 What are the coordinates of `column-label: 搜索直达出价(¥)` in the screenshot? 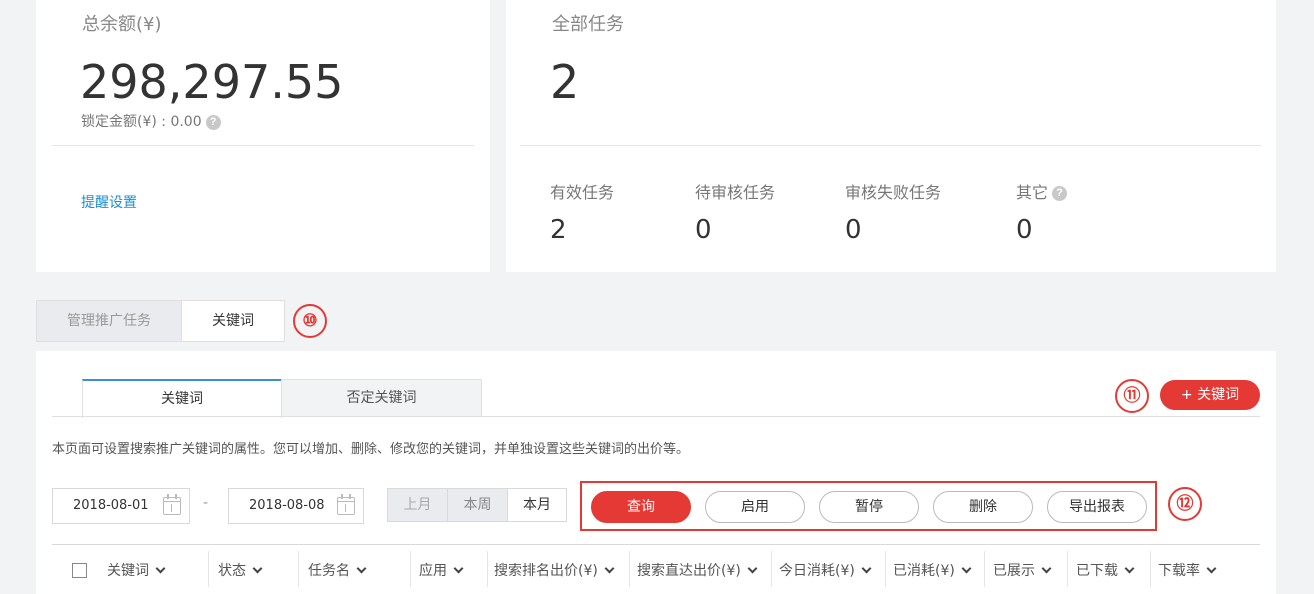 It's located at (689, 571).